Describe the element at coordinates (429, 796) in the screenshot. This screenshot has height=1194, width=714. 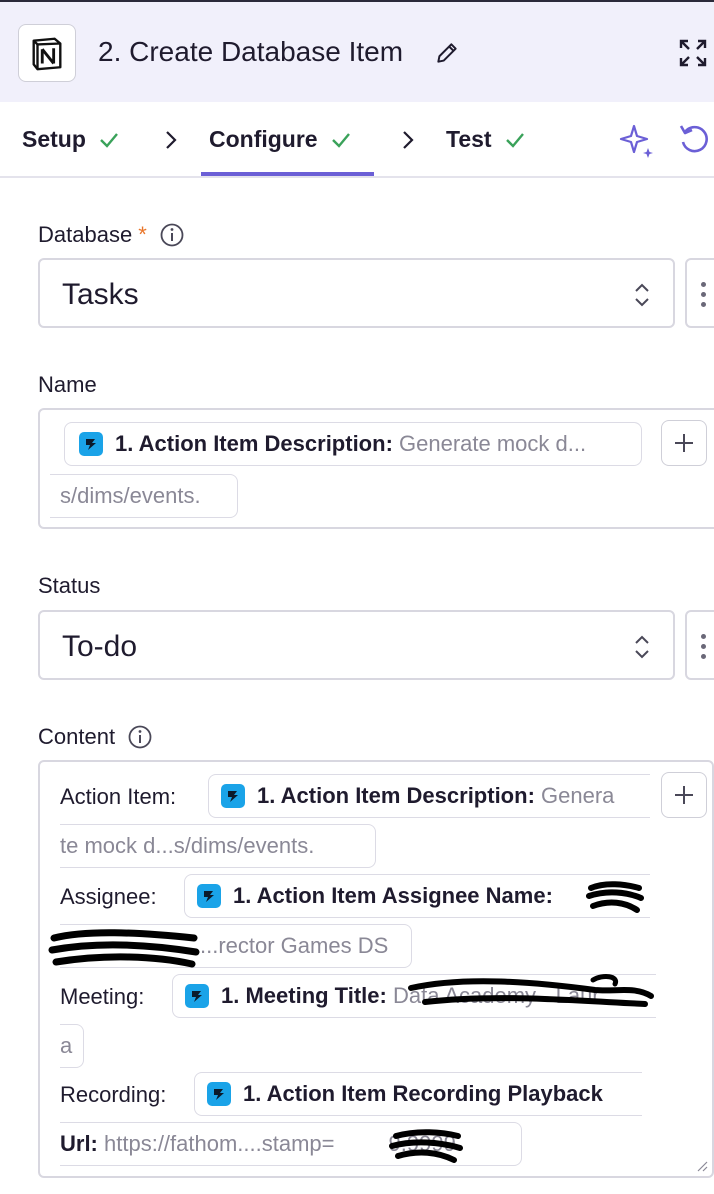
I see `action-item-token: 1. Action Item Description: Genera` at that location.